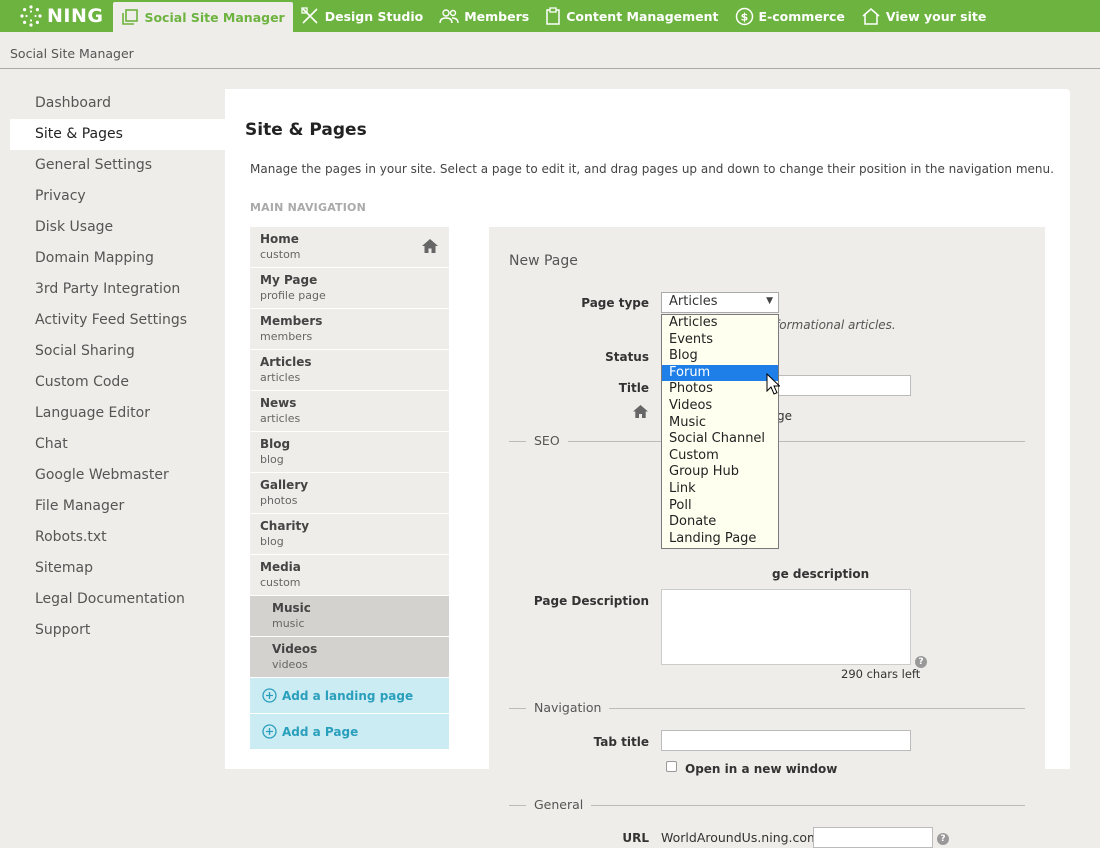 This screenshot has width=1100, height=848. Describe the element at coordinates (306, 130) in the screenshot. I see `page-title: Site & Pages` at that location.